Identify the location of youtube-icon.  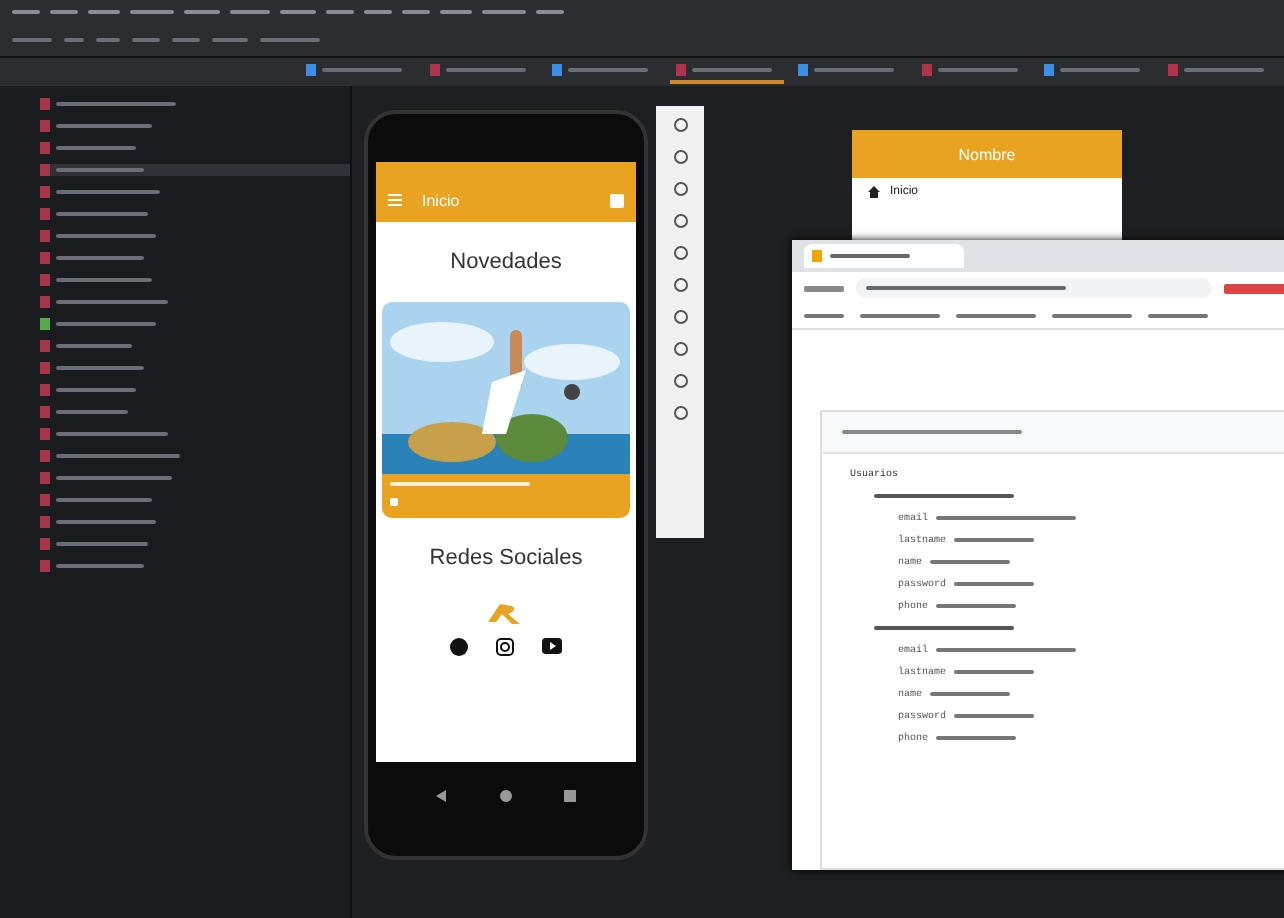
(552, 646).